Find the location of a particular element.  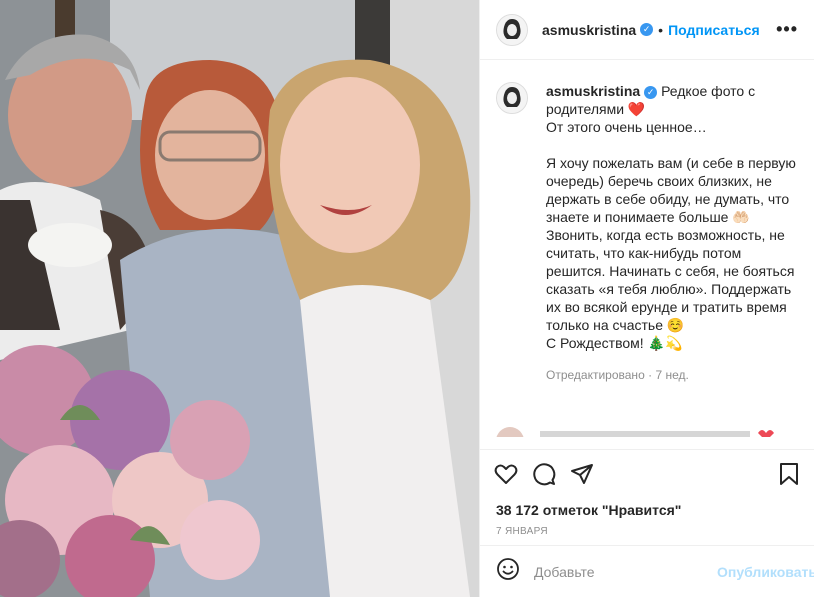

action-bar is located at coordinates (647, 475).